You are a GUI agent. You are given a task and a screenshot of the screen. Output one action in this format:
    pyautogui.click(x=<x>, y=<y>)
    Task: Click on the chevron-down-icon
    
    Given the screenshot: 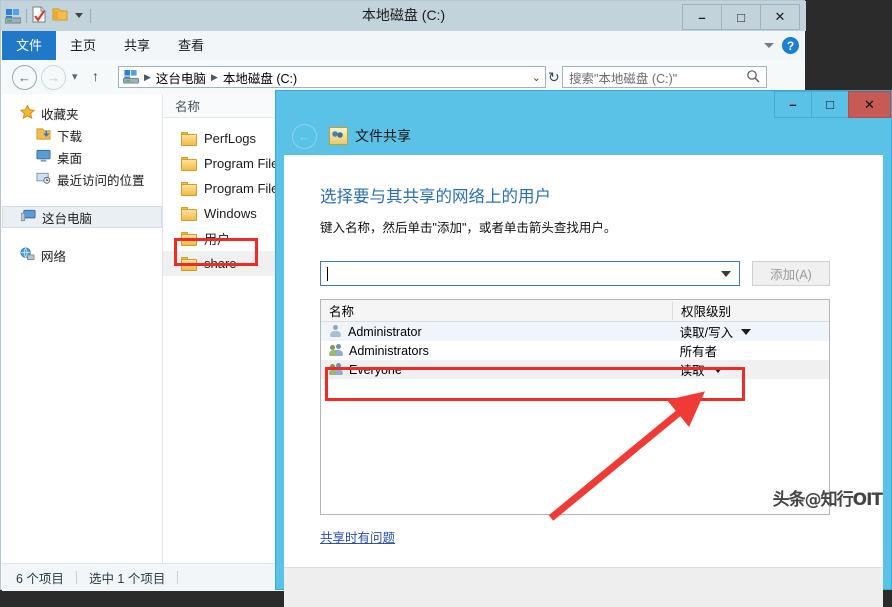 What is the action you would take?
    pyautogui.click(x=726, y=273)
    